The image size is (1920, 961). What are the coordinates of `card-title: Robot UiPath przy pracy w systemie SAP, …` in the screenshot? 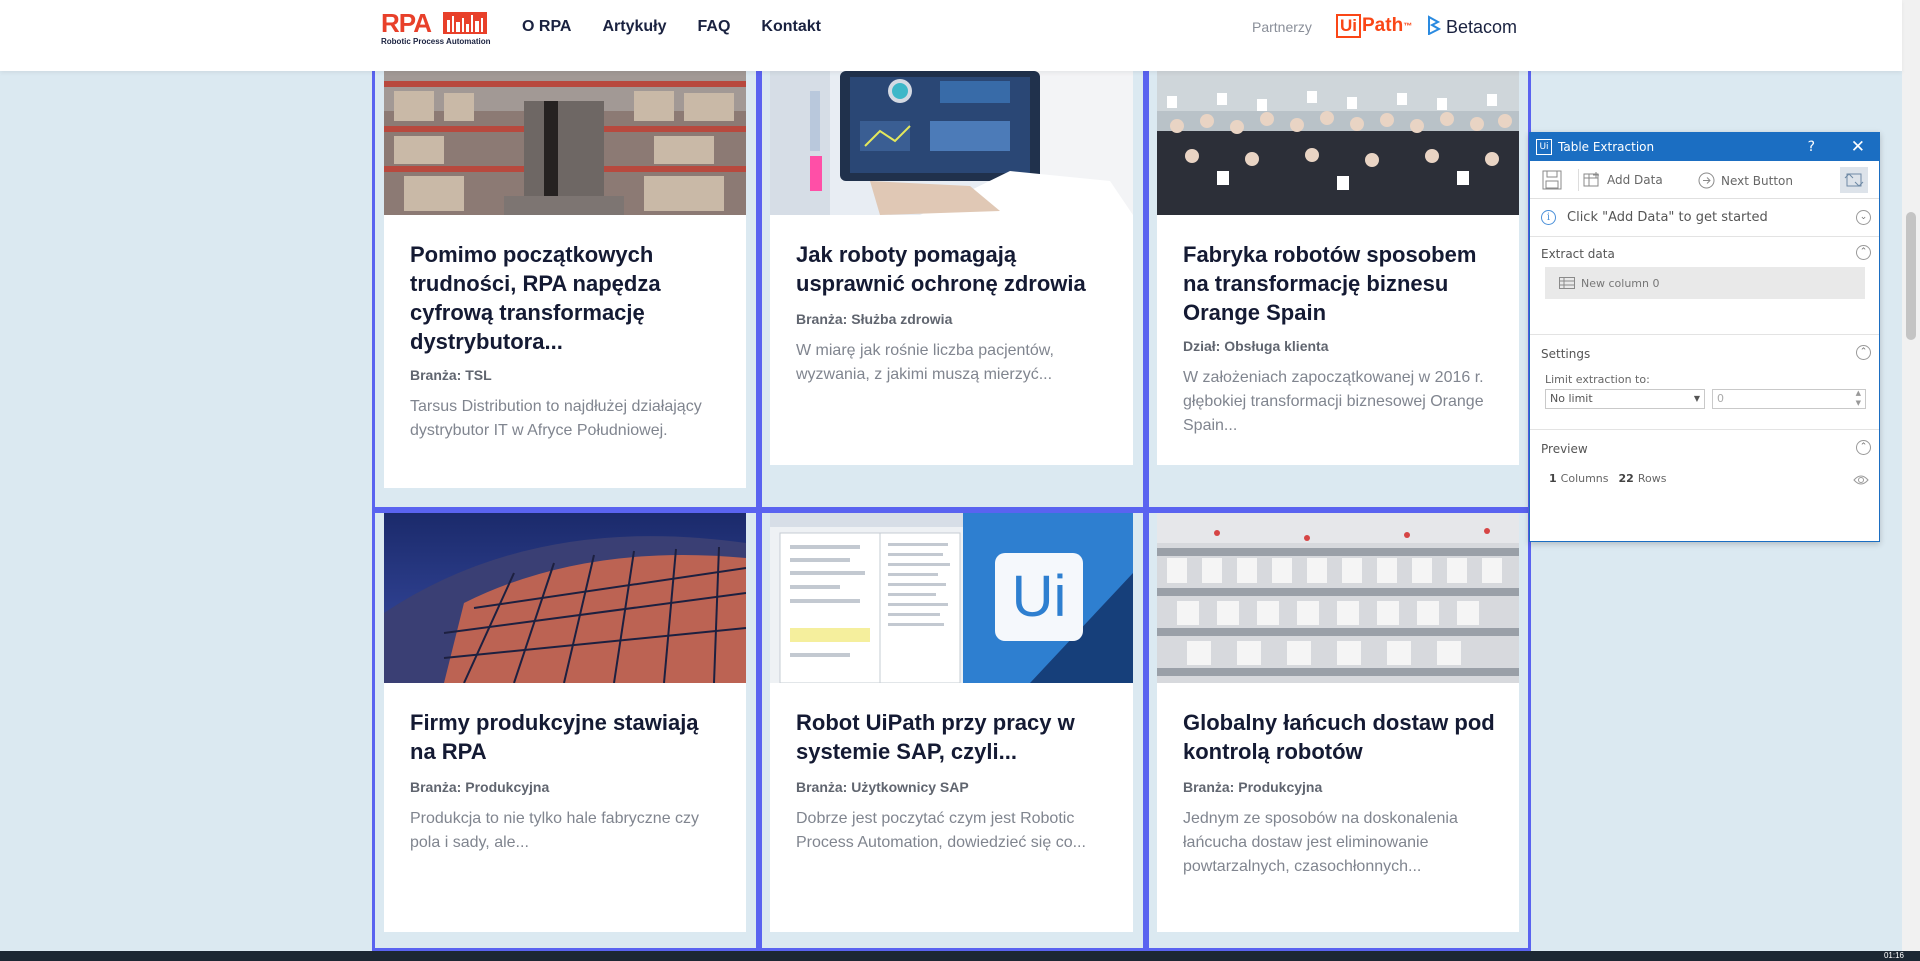 It's located at (954, 737).